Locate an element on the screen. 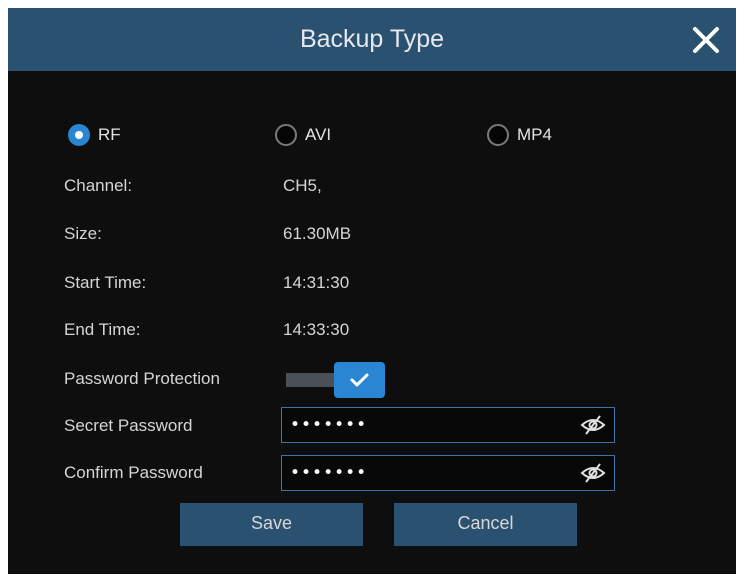 The height and width of the screenshot is (576, 744). confirm-password-label: Confirm Password is located at coordinates (133, 472).